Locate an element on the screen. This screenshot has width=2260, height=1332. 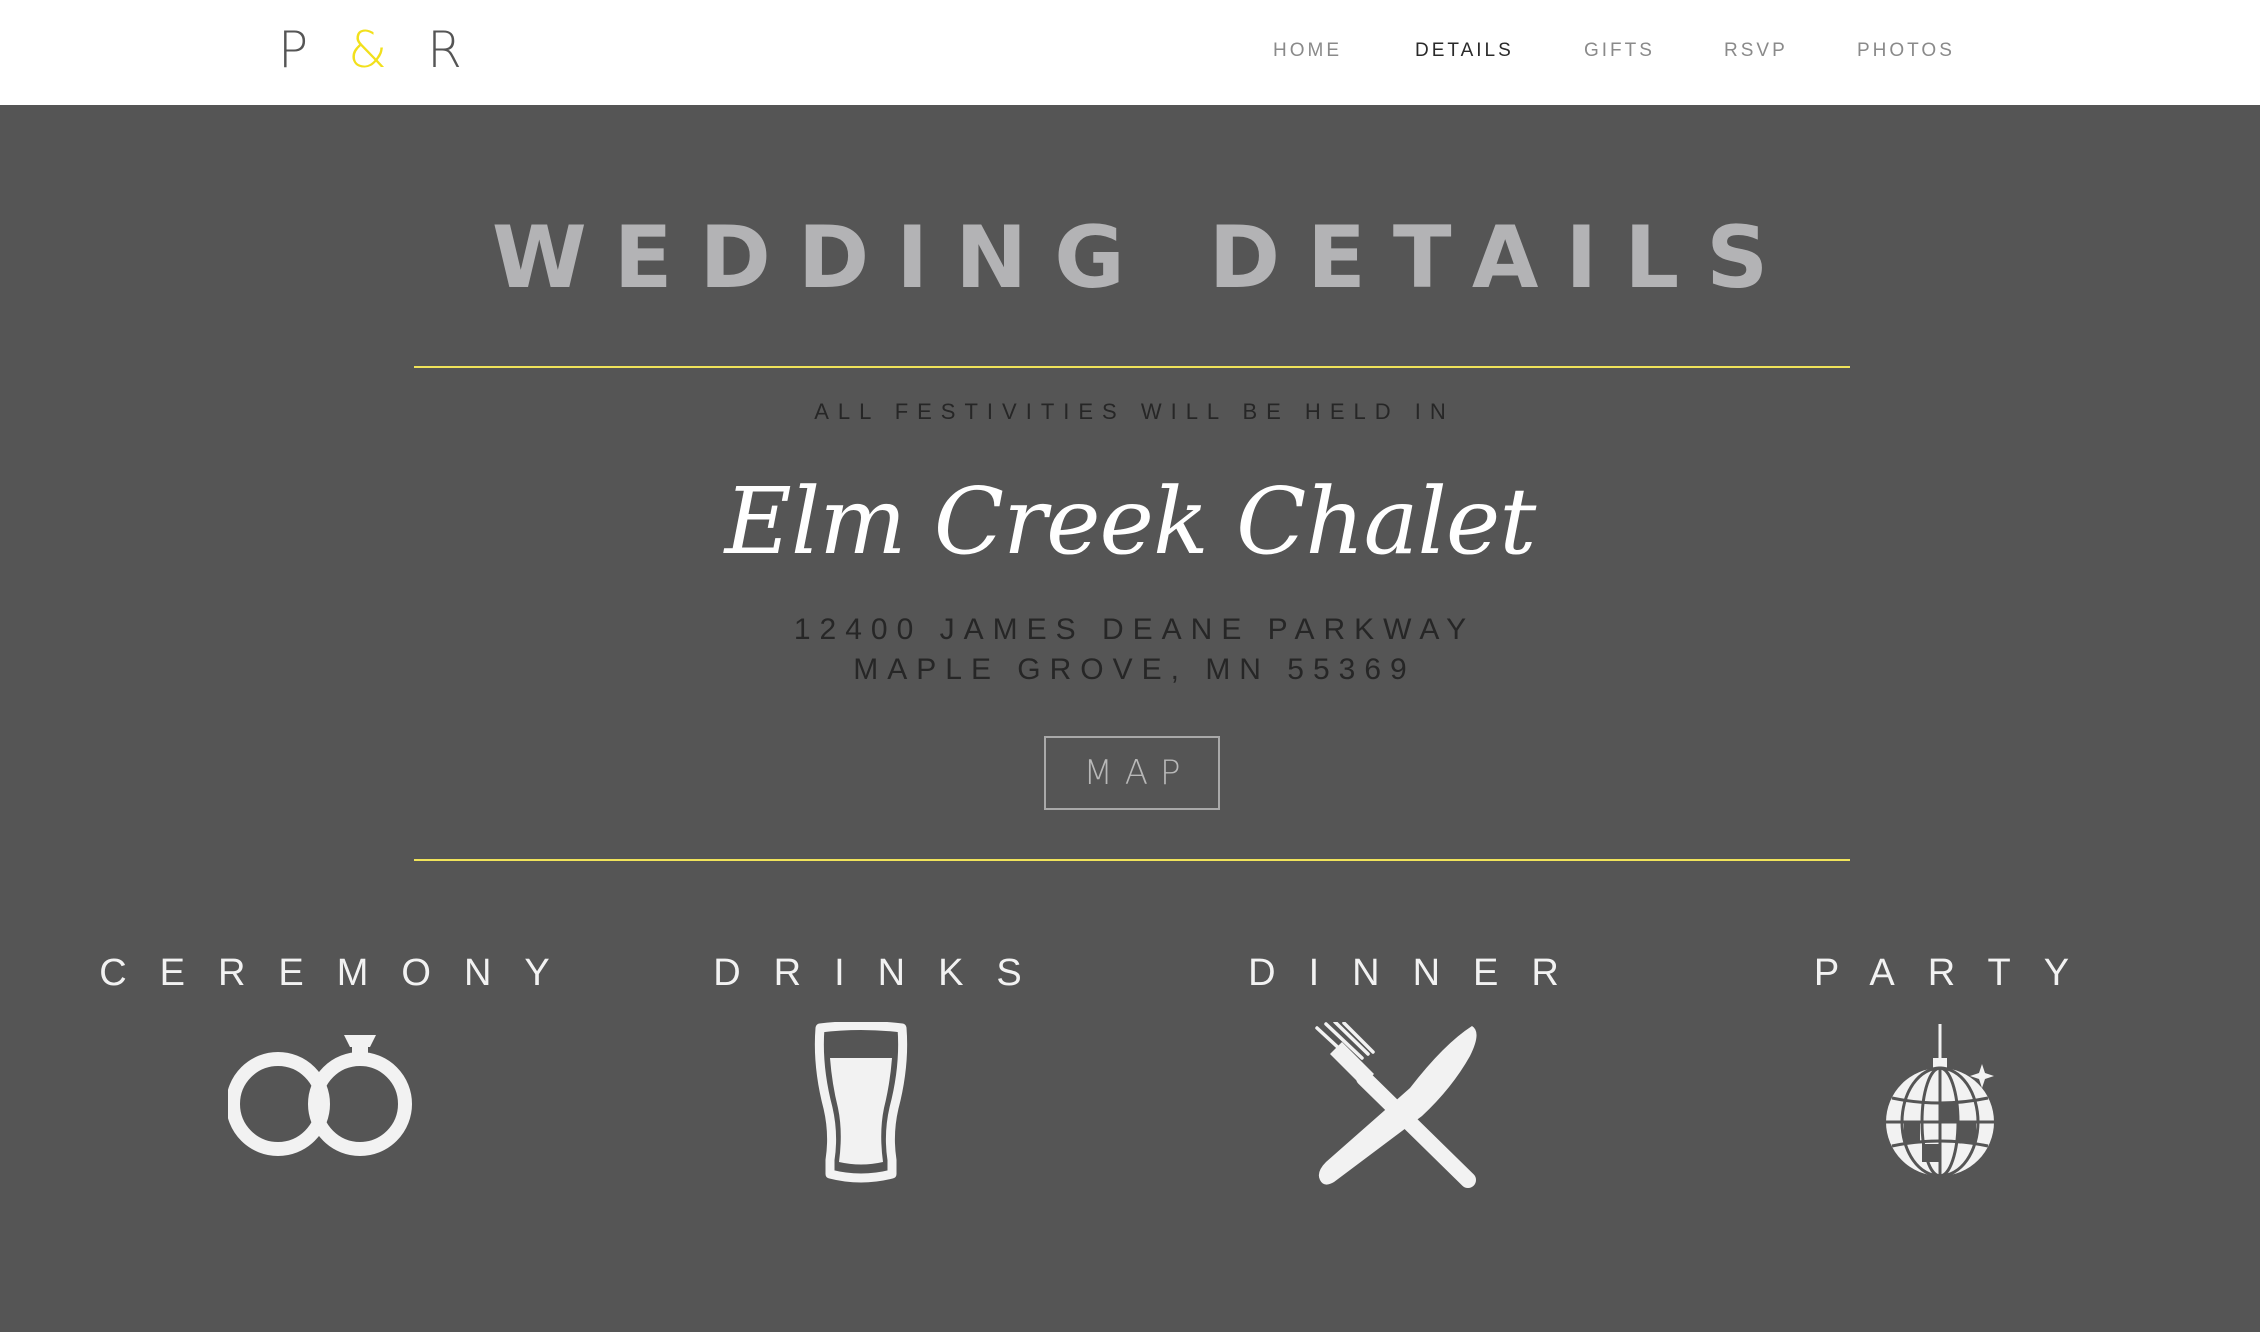
category-party-label: PARTY is located at coordinates (1958, 973).